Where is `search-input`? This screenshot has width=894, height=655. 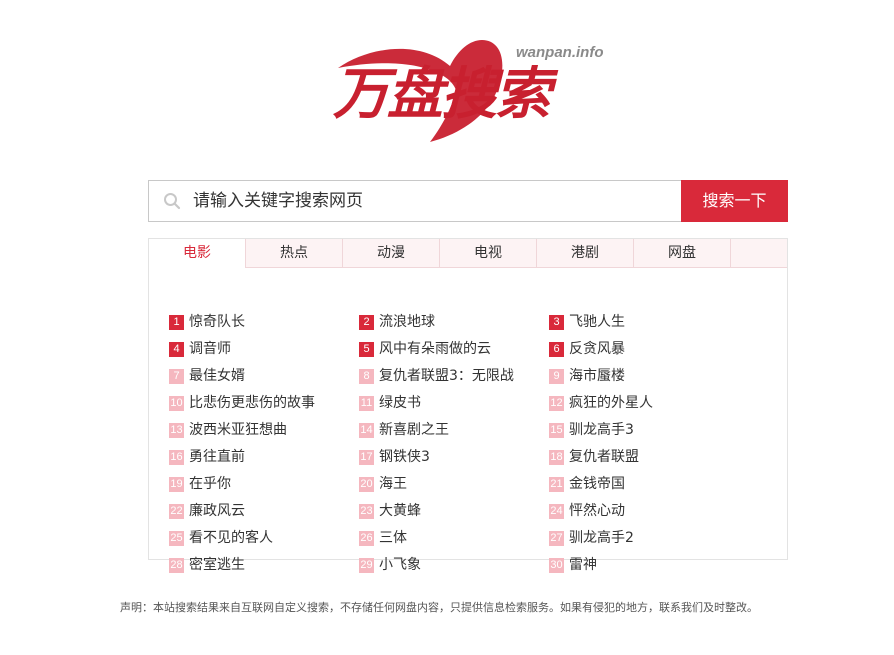 search-input is located at coordinates (428, 201).